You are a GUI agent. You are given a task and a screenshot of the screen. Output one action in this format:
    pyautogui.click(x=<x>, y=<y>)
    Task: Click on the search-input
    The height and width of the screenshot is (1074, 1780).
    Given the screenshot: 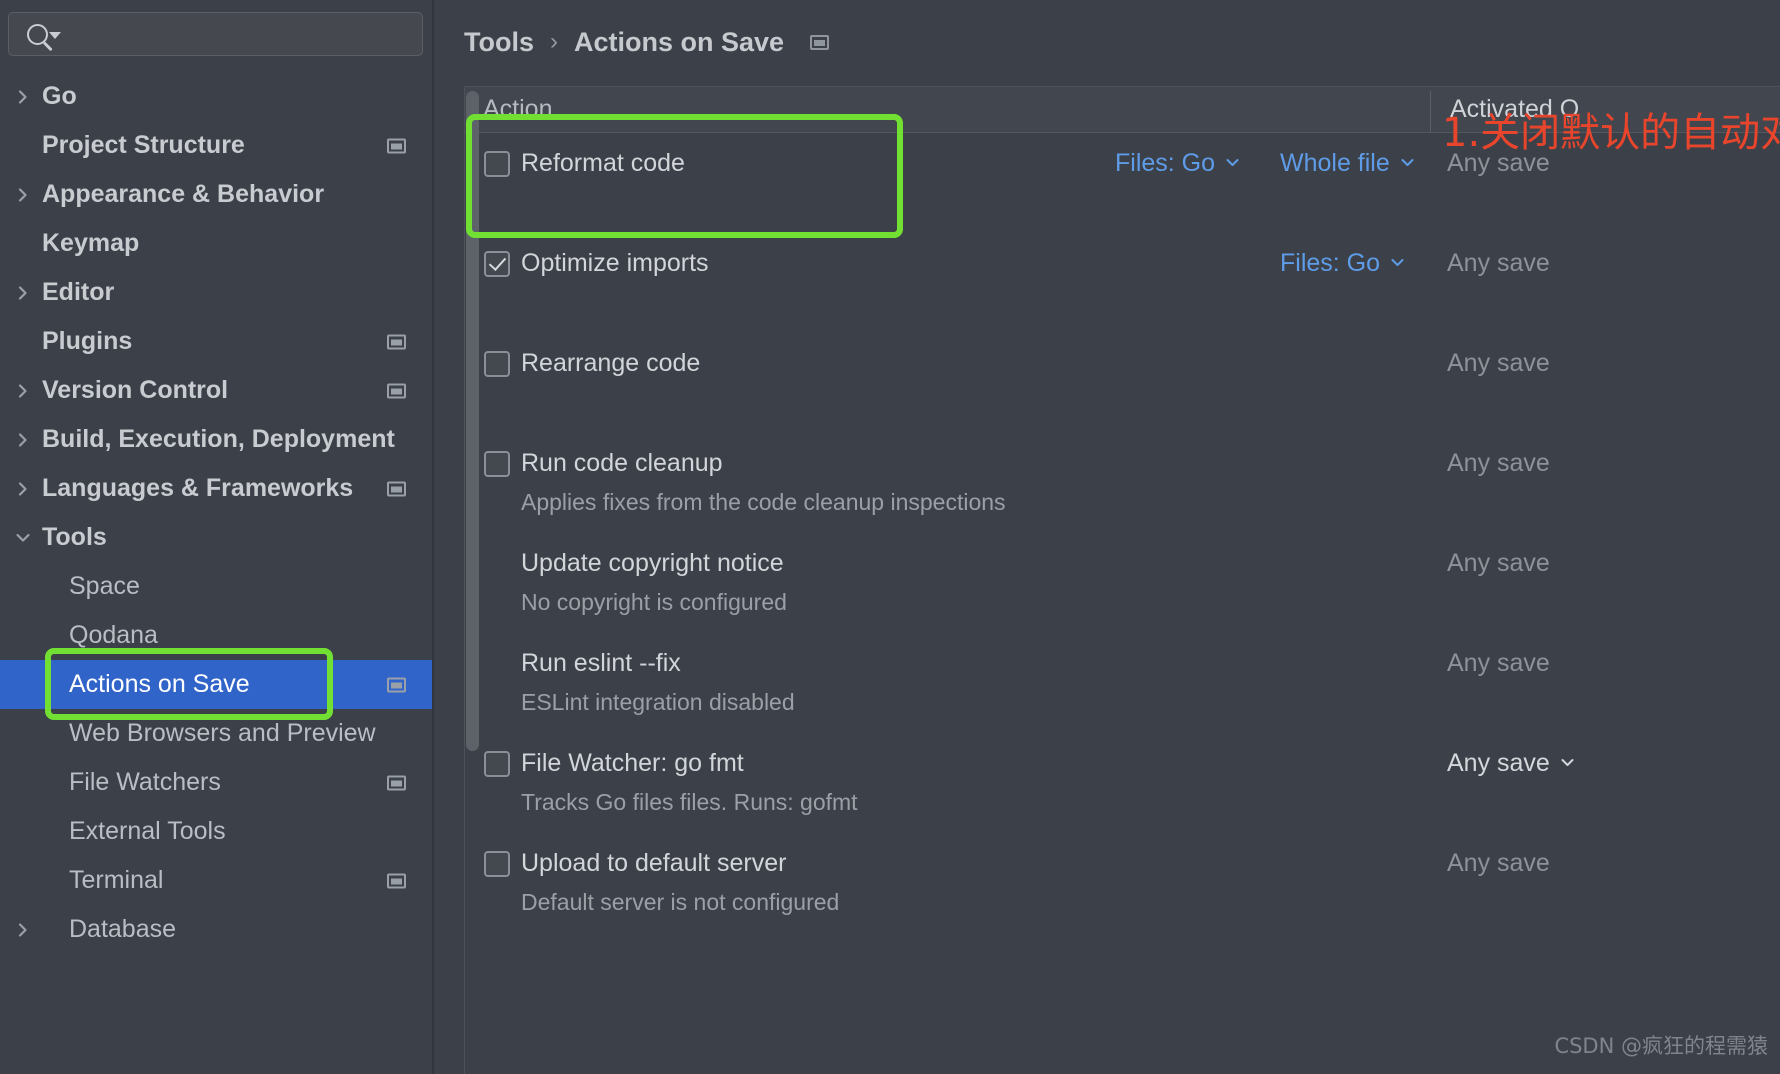 What is the action you would take?
    pyautogui.click(x=240, y=34)
    